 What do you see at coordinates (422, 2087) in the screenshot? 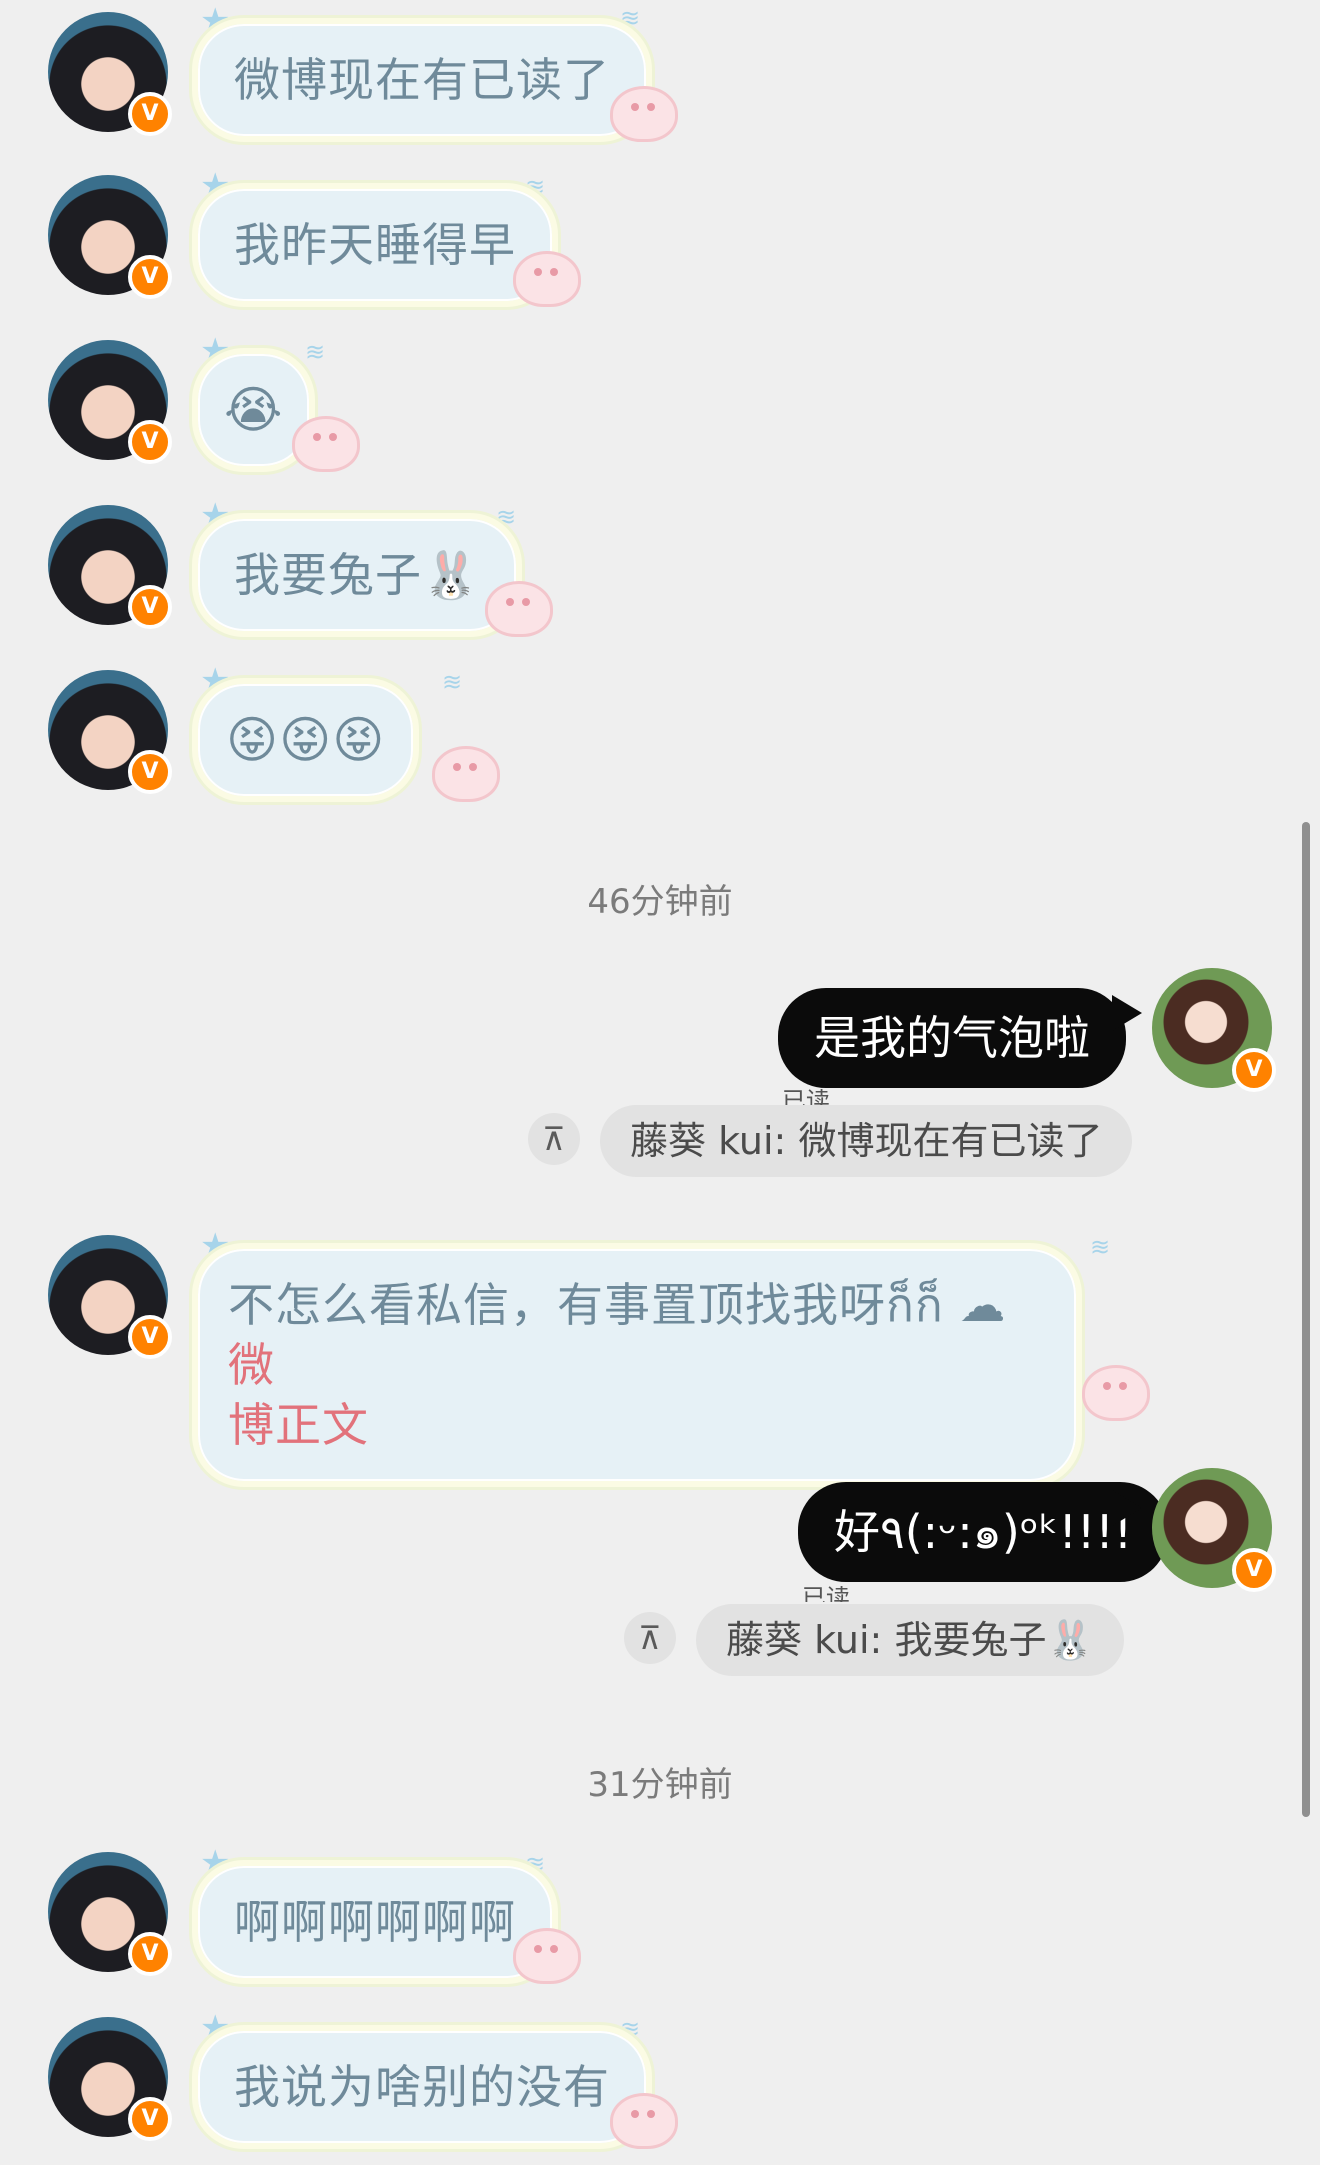
I see `message-bubble: 我说为啥别的没有` at bounding box center [422, 2087].